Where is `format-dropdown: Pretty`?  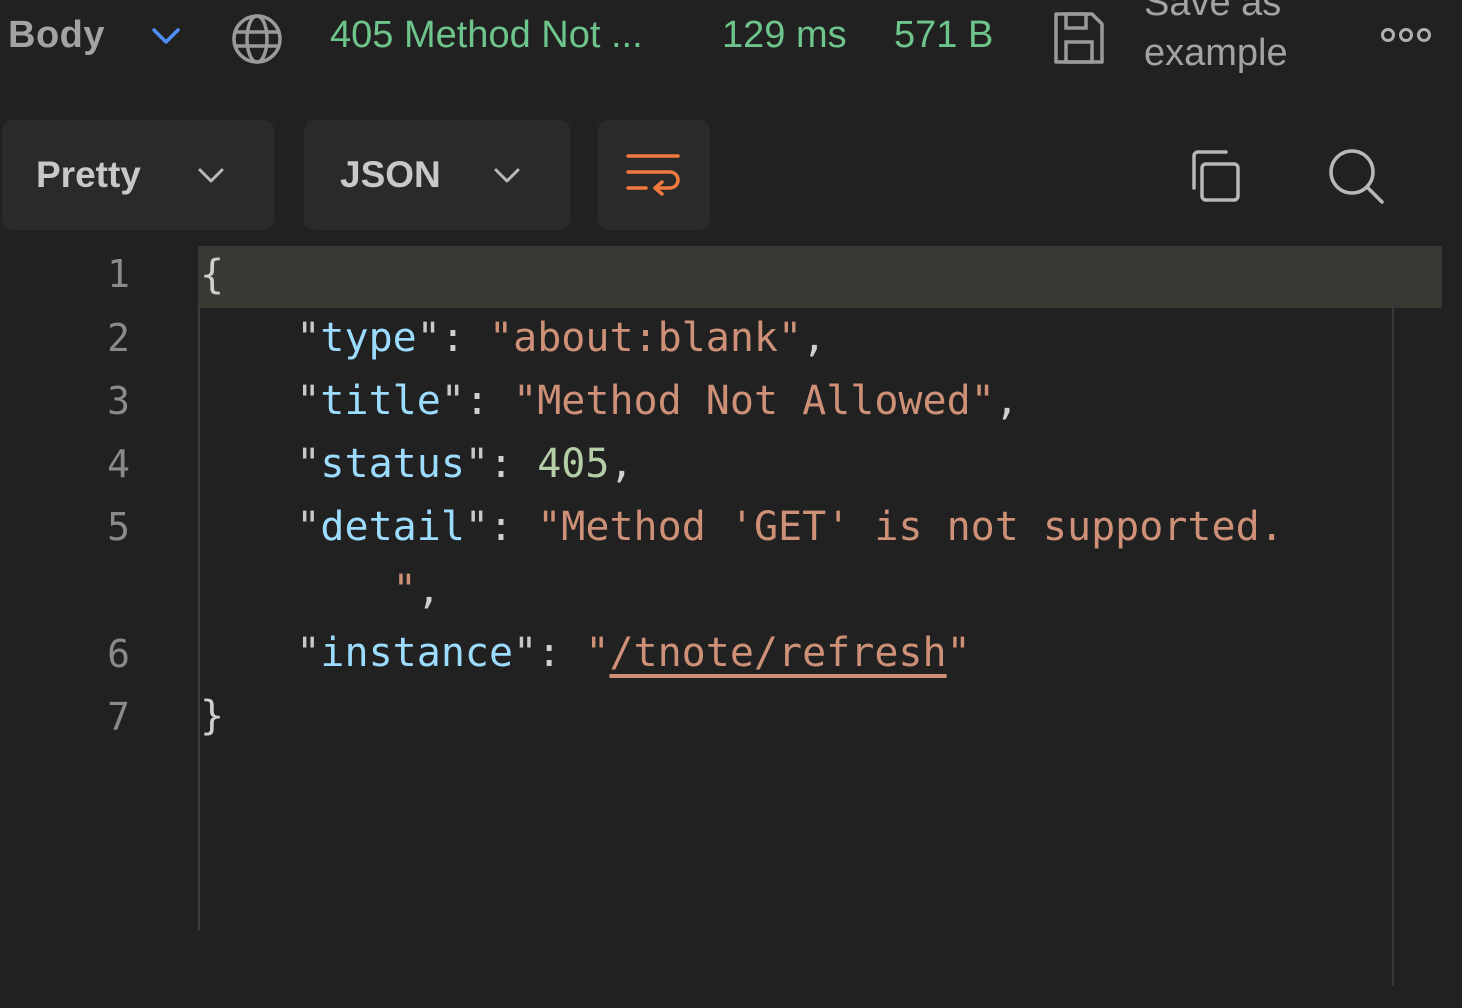
format-dropdown: Pretty is located at coordinates (138, 175).